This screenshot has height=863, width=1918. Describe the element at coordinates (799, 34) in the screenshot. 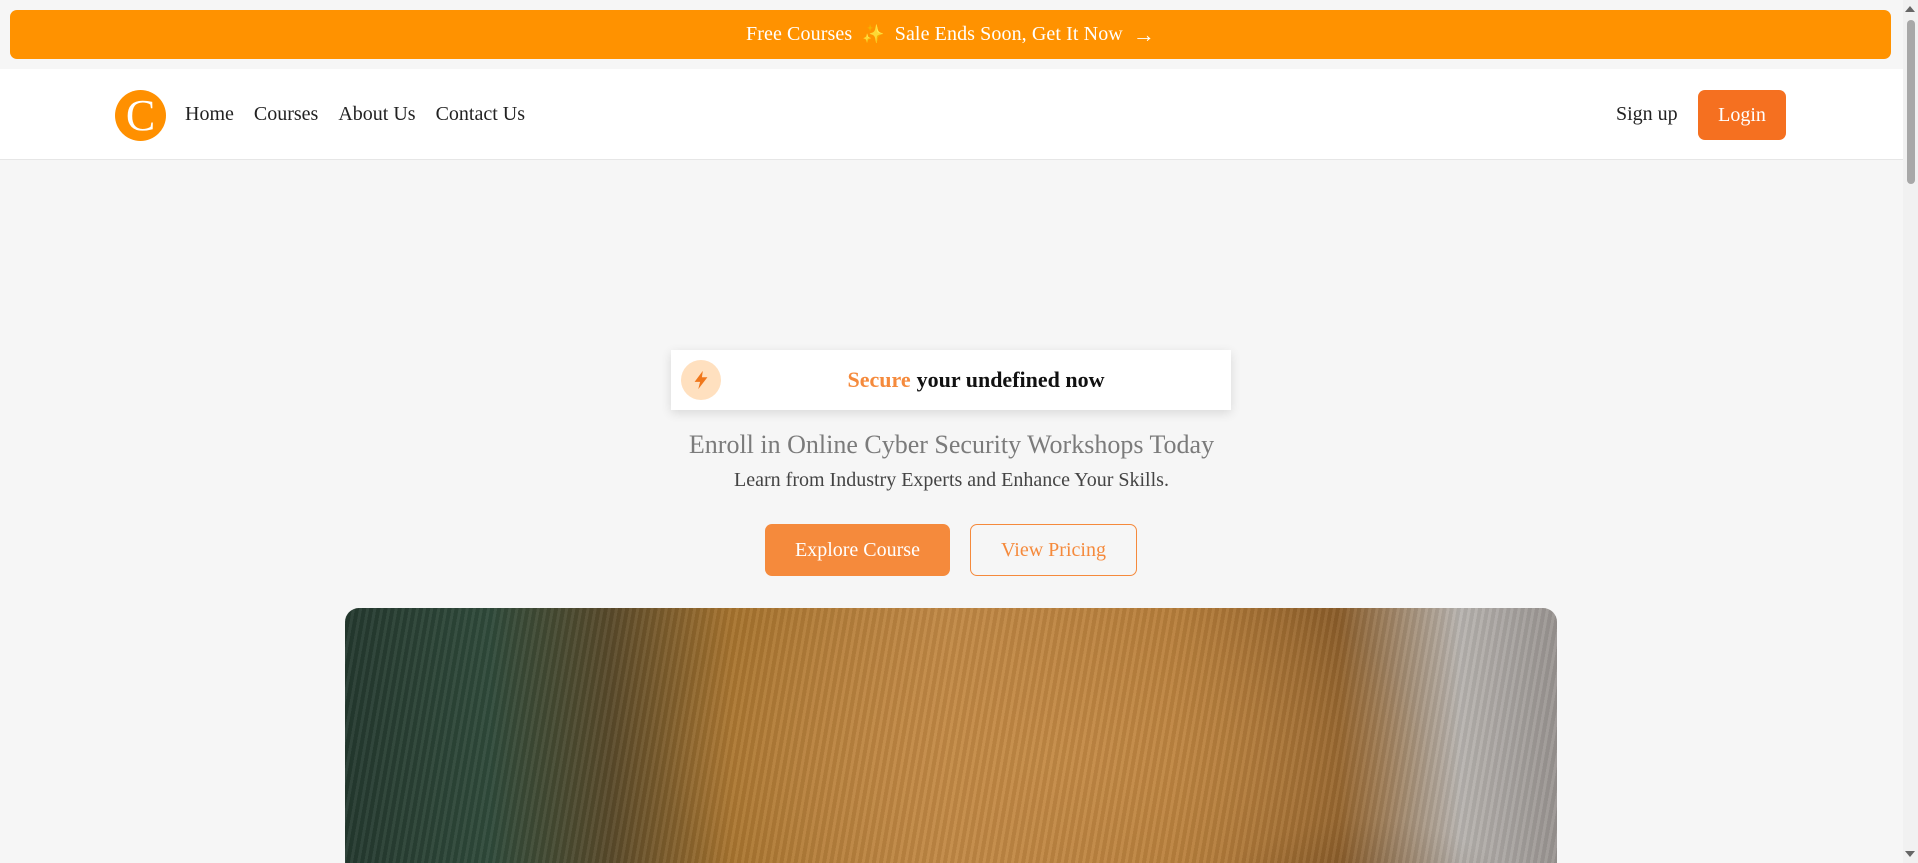

I see `promo-text-start: Free Courses` at that location.